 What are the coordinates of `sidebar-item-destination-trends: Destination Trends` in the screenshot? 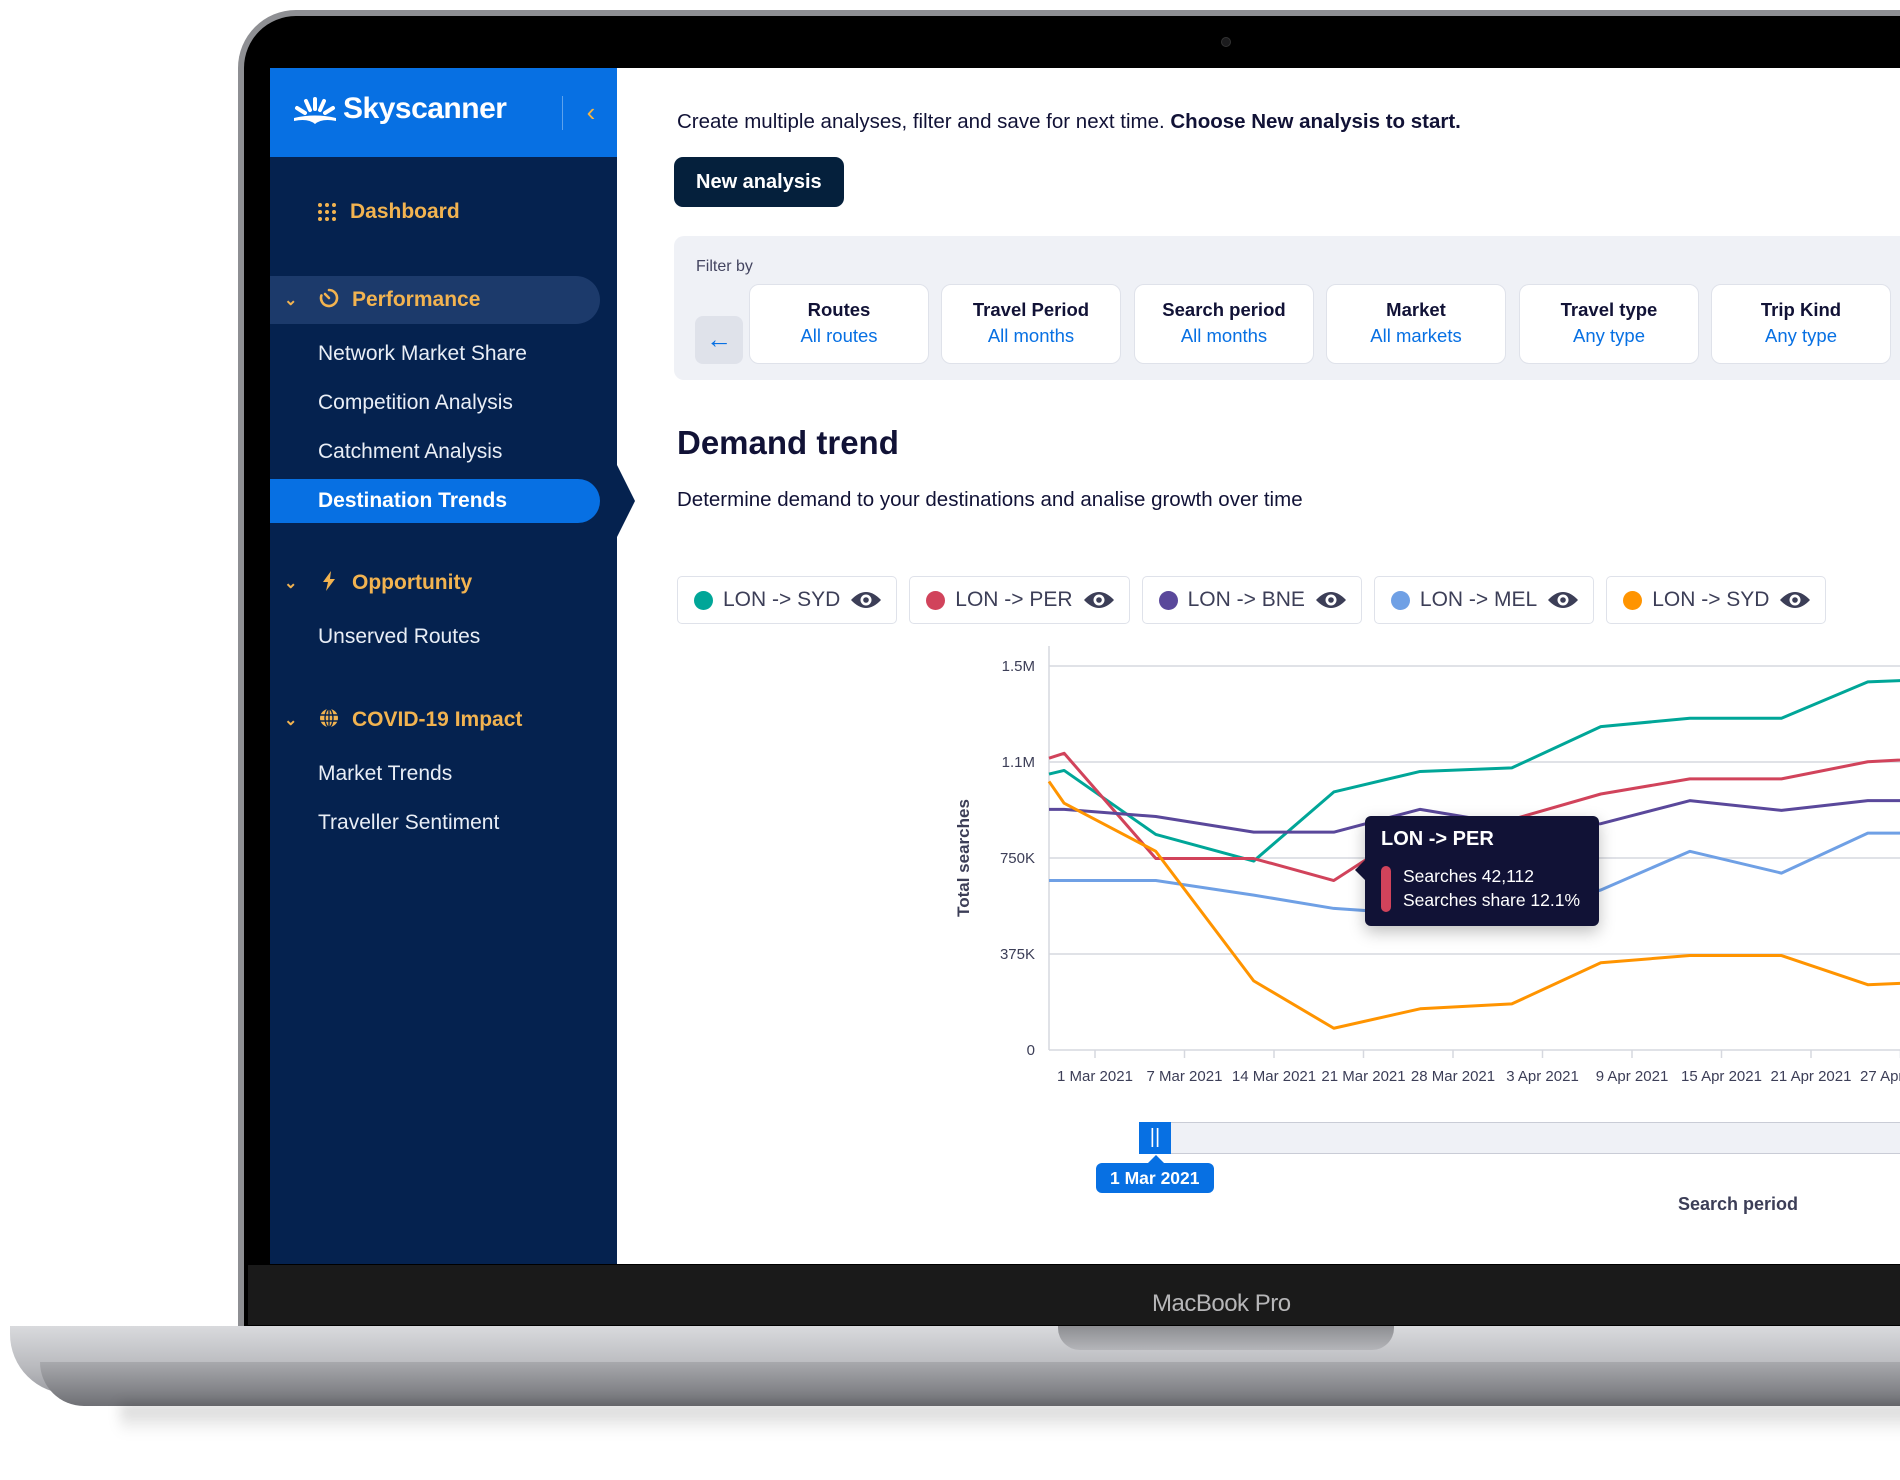 It's located at (435, 501).